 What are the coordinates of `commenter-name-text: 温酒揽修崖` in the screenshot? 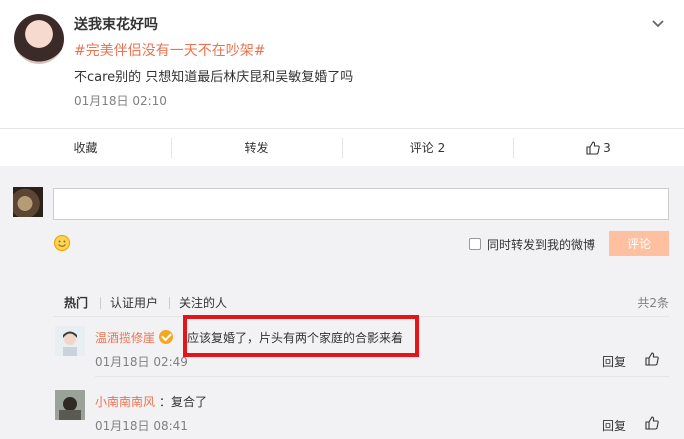 It's located at (125, 338).